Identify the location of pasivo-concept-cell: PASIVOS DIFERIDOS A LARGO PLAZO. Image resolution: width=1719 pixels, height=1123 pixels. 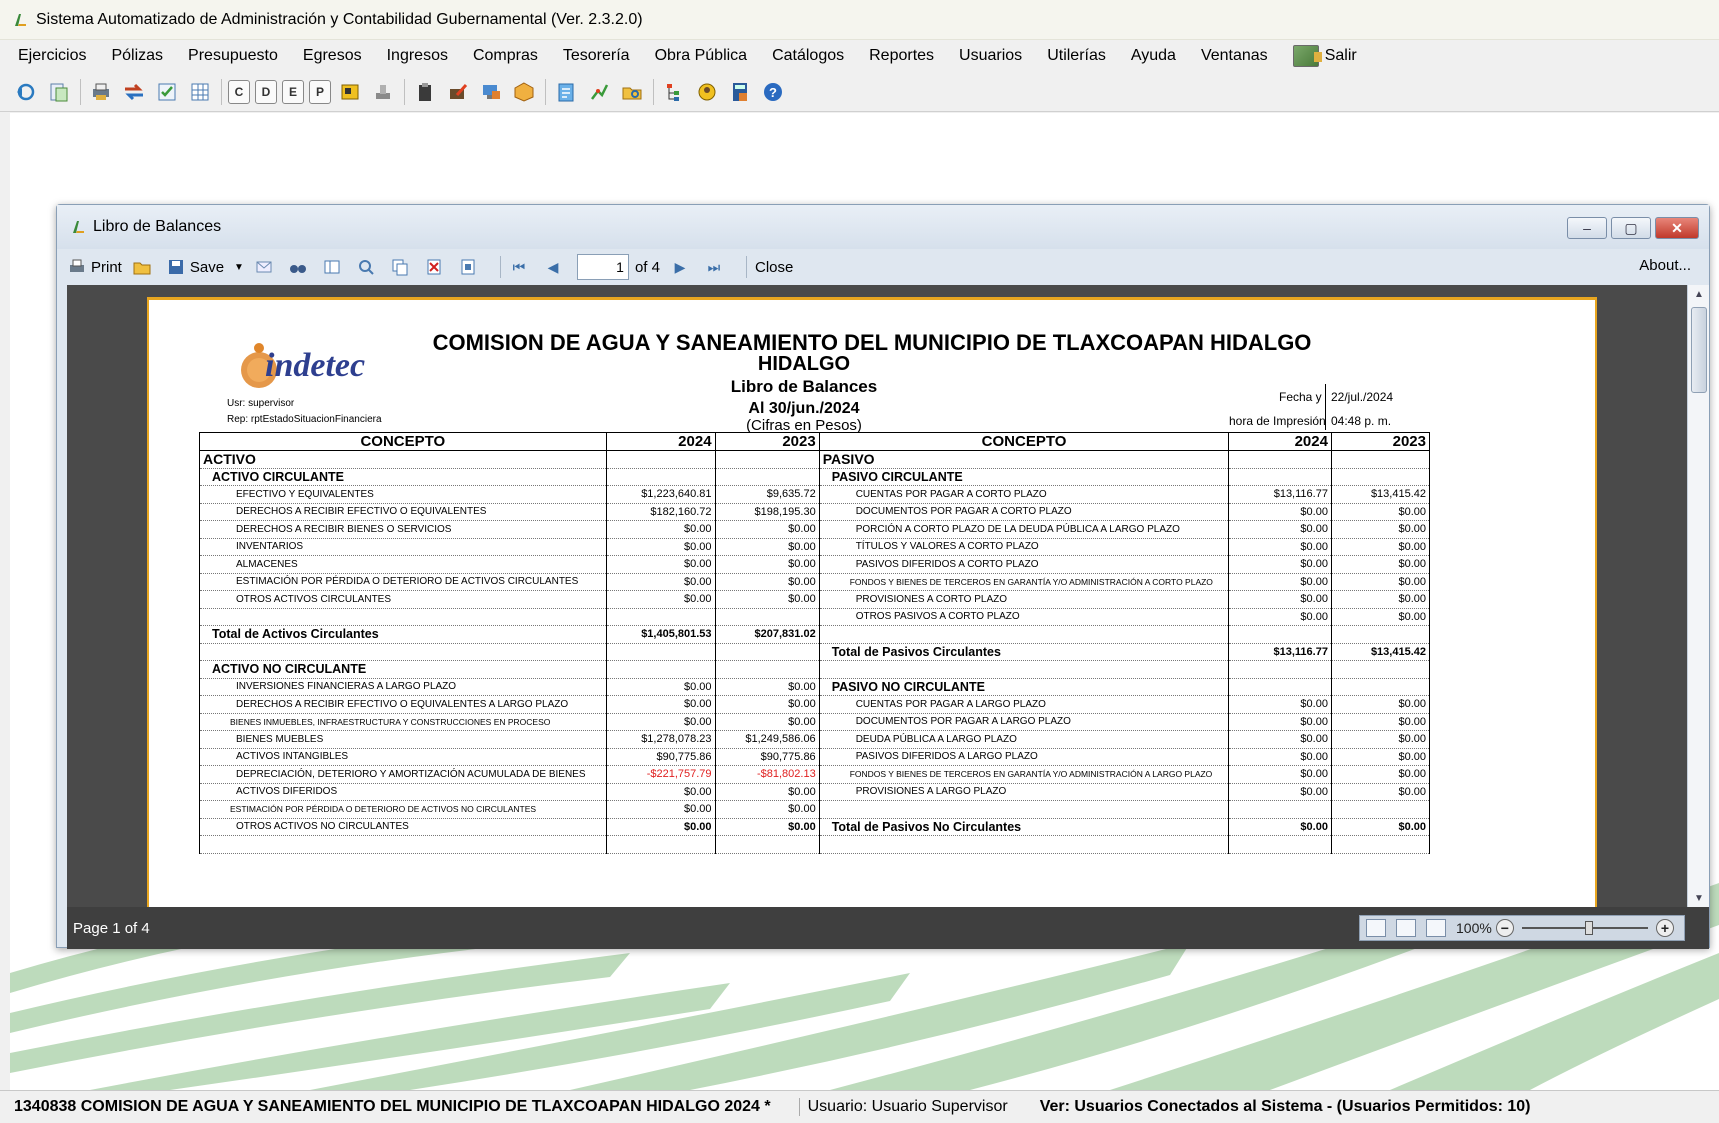
(1024, 757).